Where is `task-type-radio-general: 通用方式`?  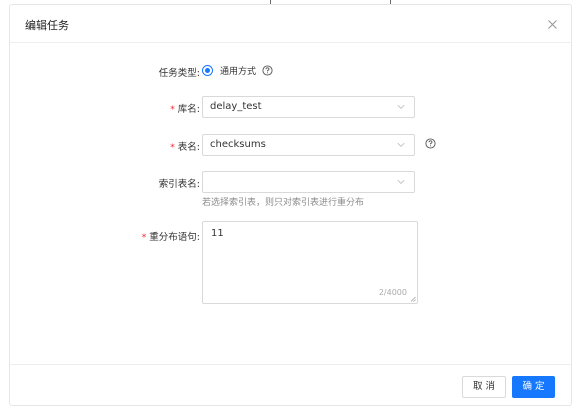
task-type-radio-general: 通用方式 is located at coordinates (237, 70).